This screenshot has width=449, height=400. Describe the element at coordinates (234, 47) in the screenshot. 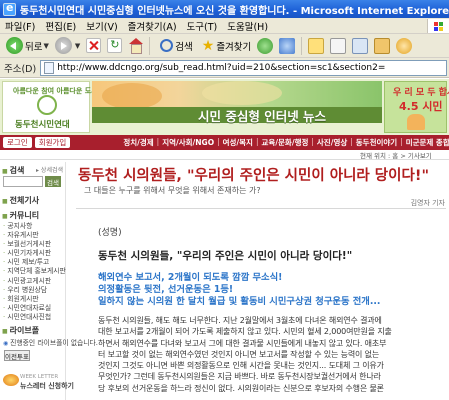

I see `favorites-label: 즐겨찾기` at that location.